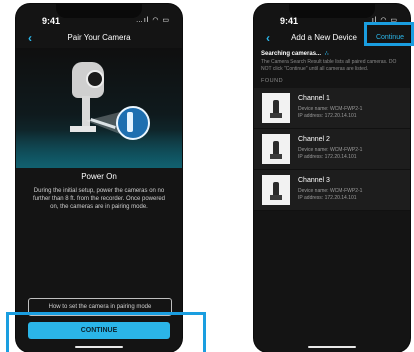 The image size is (414, 352). What do you see at coordinates (152, 20) in the screenshot?
I see `status-icons: …ıl ◠ ▭` at bounding box center [152, 20].